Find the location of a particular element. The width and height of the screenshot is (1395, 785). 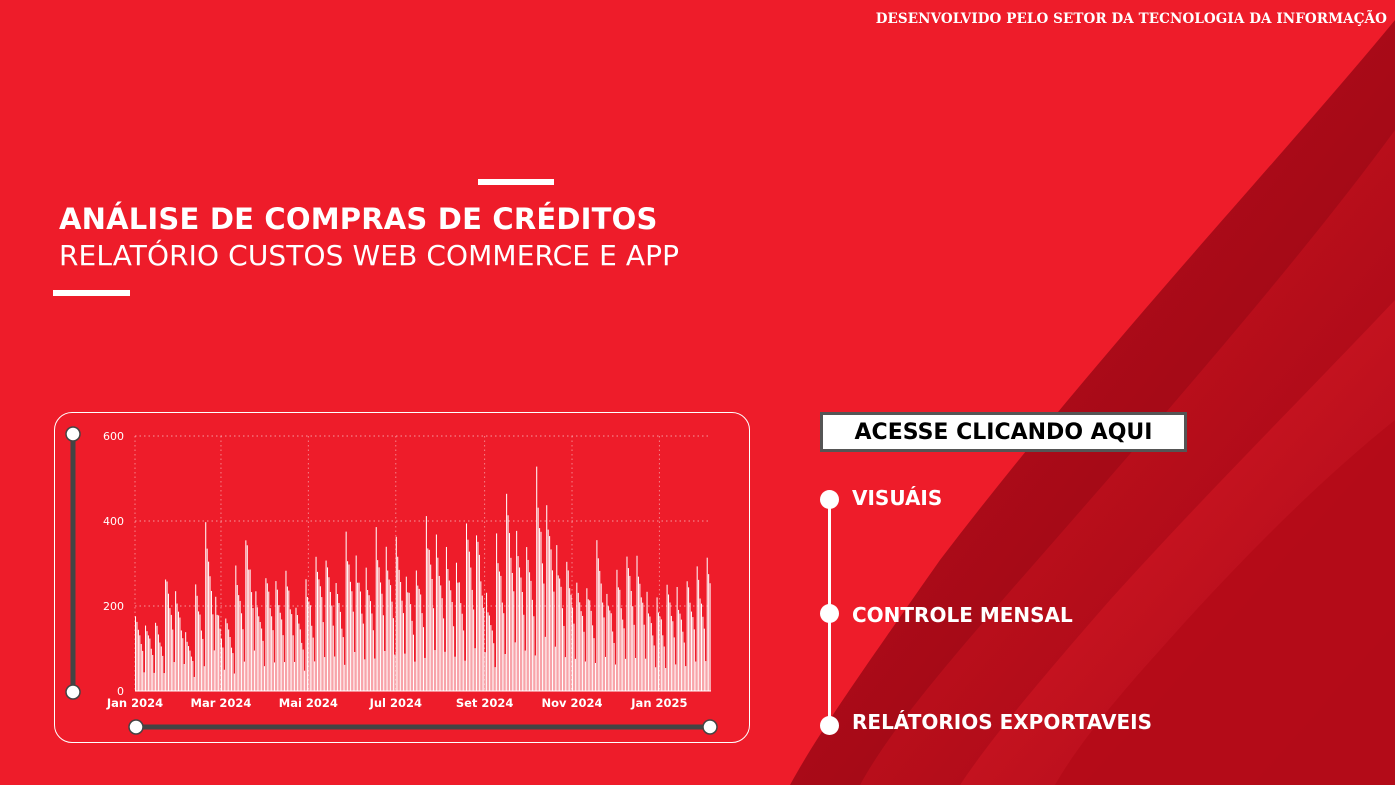

x-range-handle-right is located at coordinates (710, 727).